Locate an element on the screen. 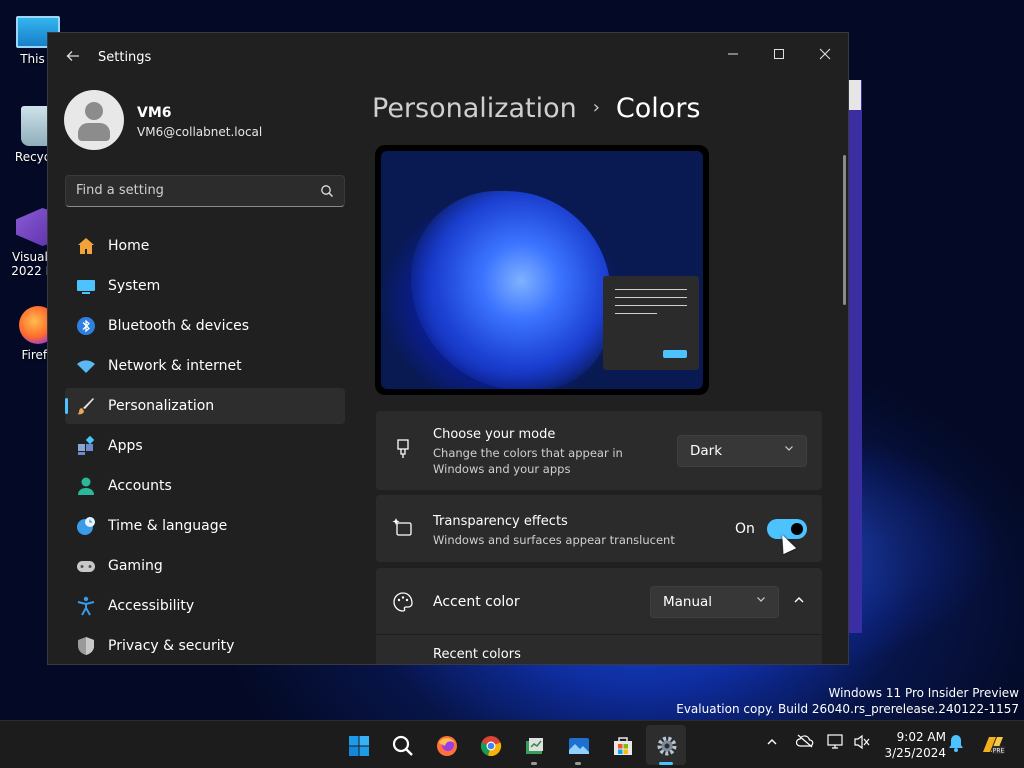 The image size is (1024, 768). sidebar-item-home: Home is located at coordinates (205, 246).